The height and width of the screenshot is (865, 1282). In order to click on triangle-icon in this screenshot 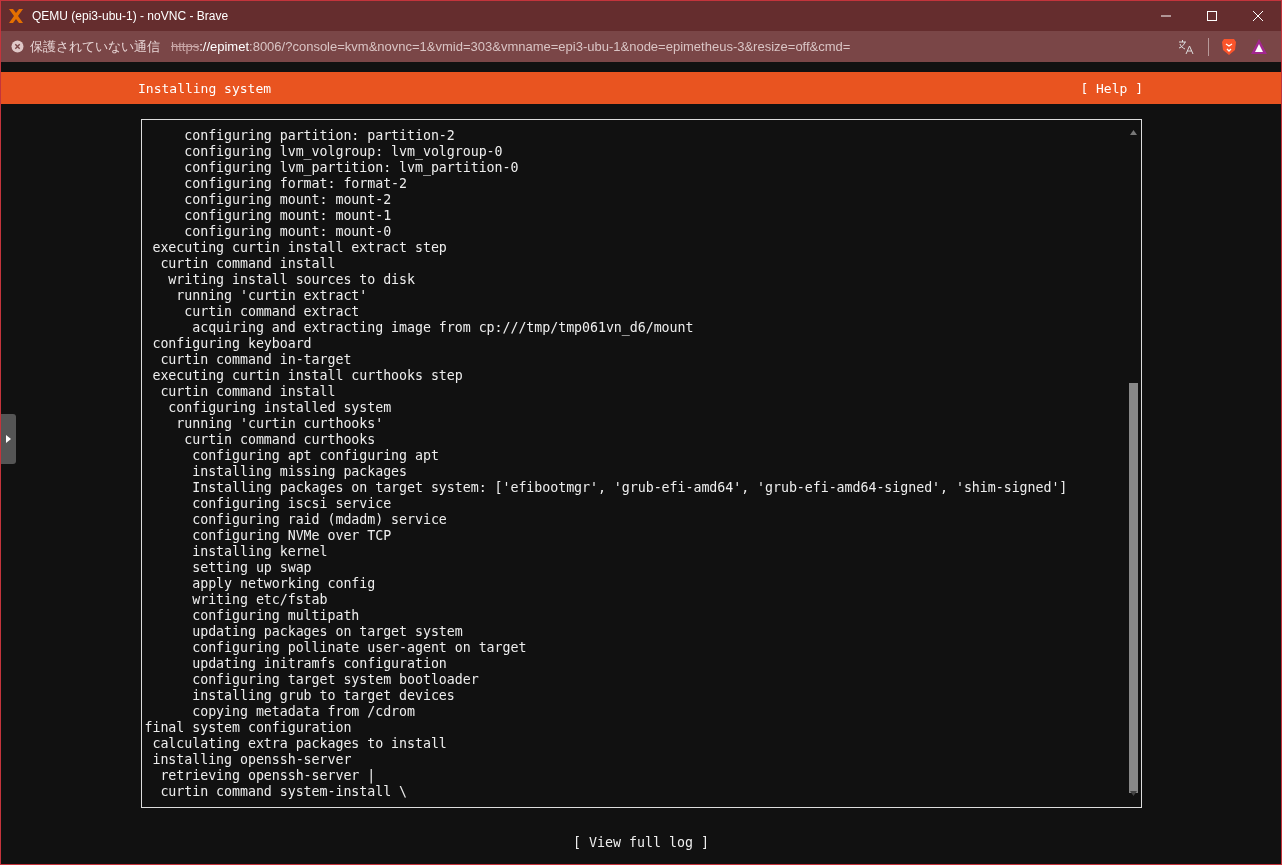, I will do `click(1259, 46)`.